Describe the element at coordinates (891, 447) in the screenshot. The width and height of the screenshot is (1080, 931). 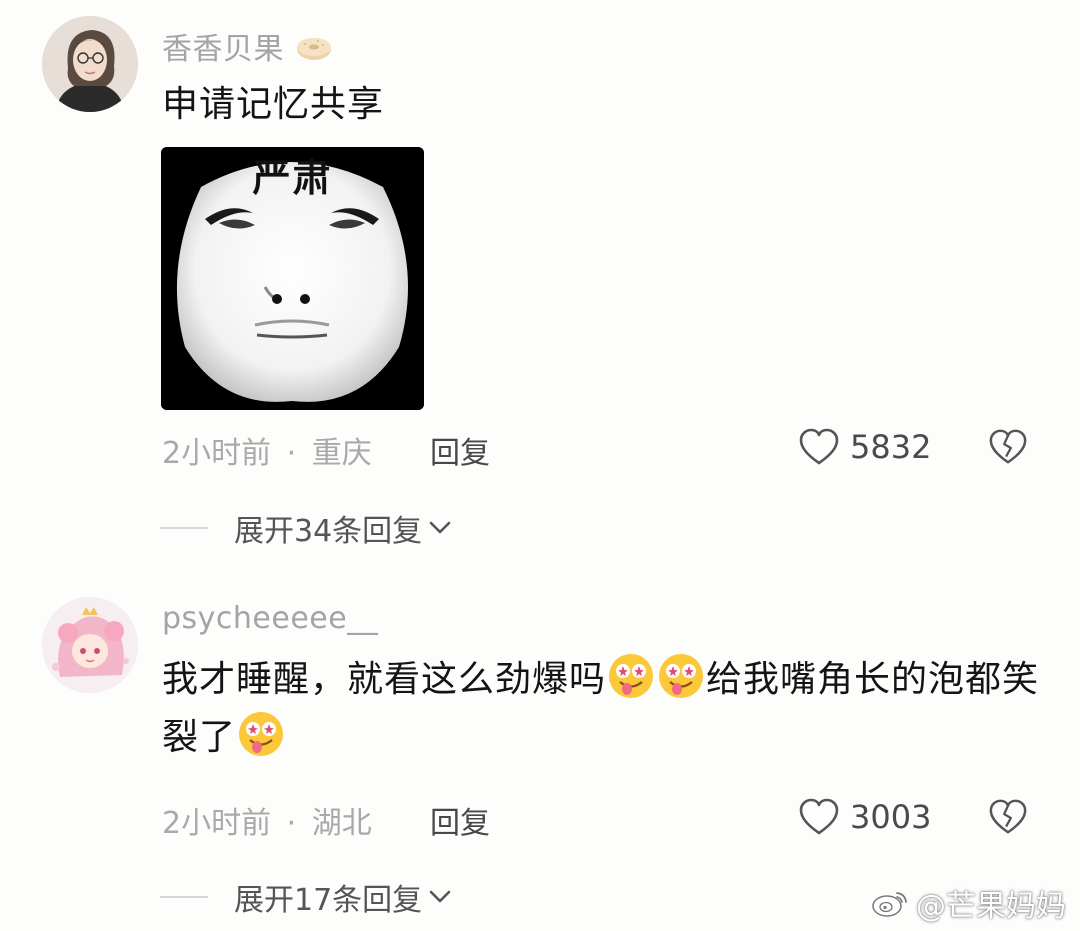
I see `like-count: 5832` at that location.